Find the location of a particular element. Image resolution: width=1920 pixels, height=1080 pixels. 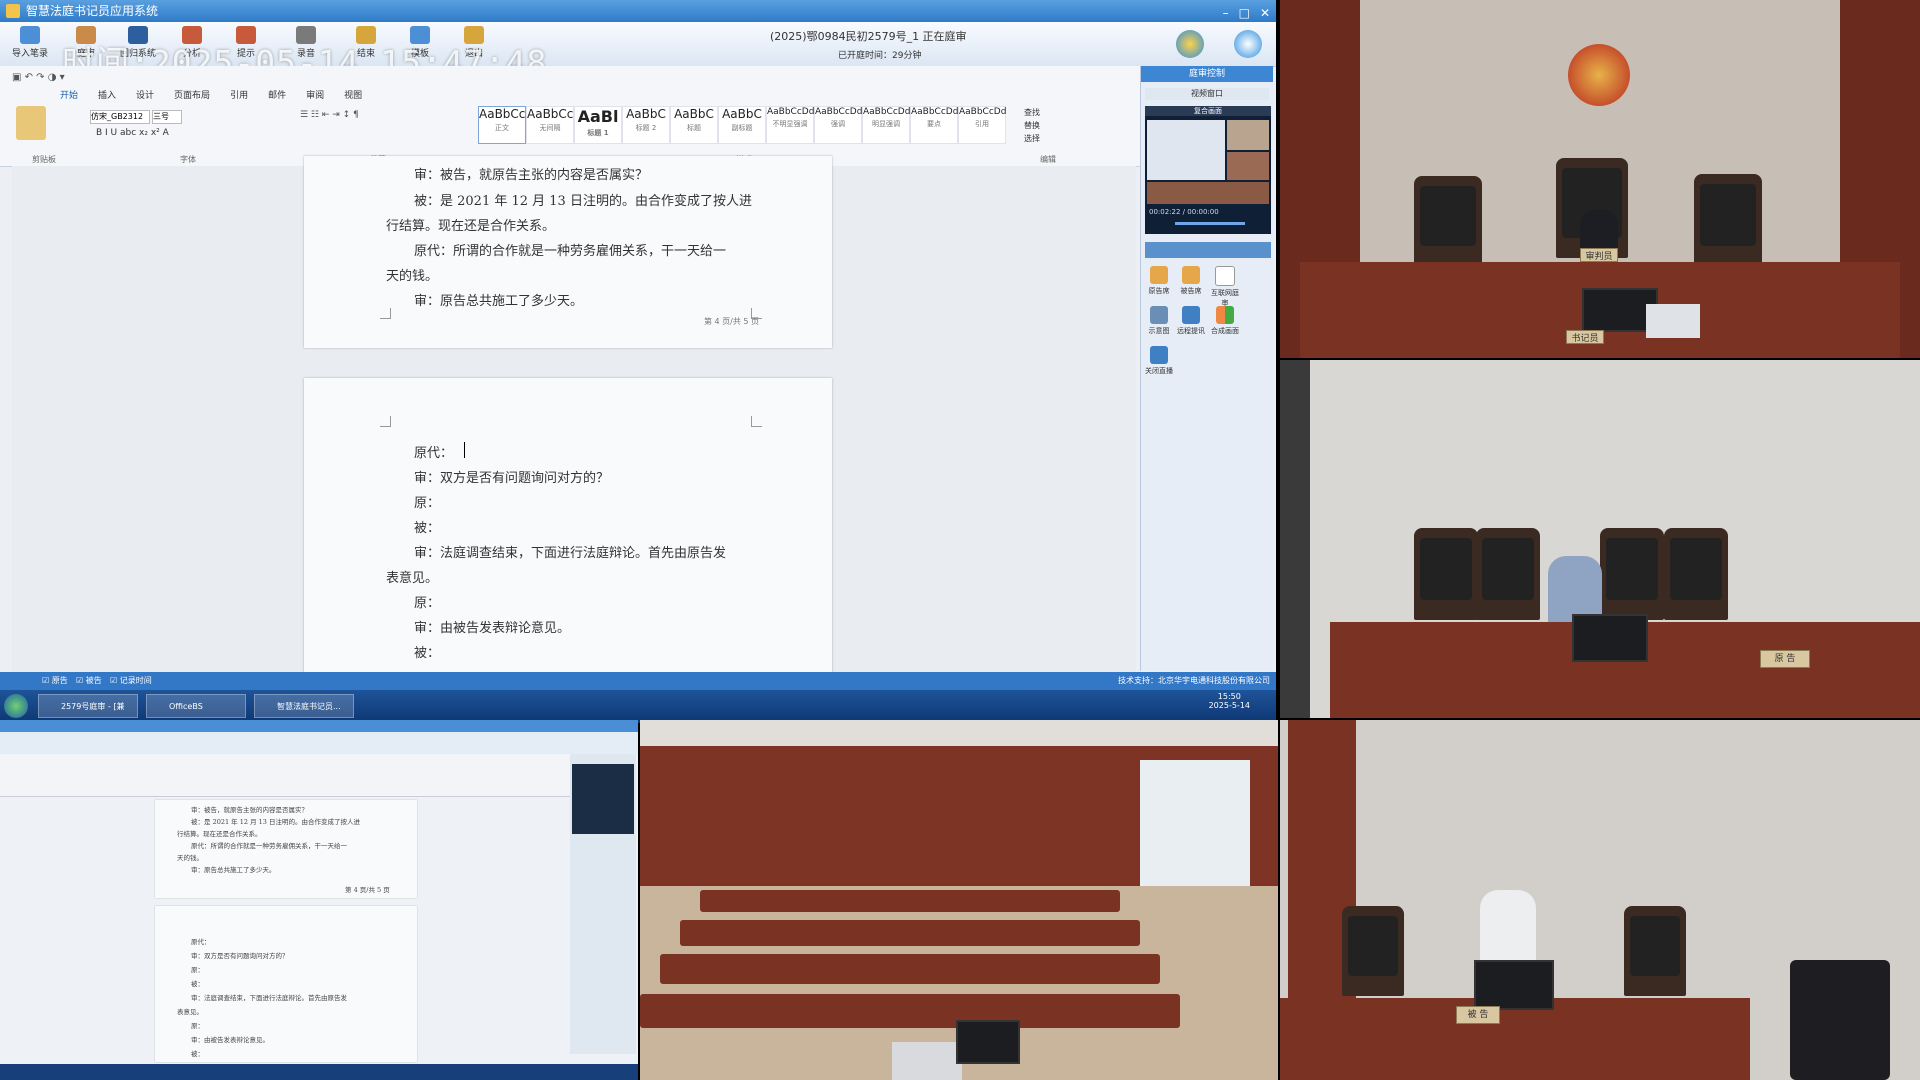

tab-insert: 插入 is located at coordinates (107, 94).